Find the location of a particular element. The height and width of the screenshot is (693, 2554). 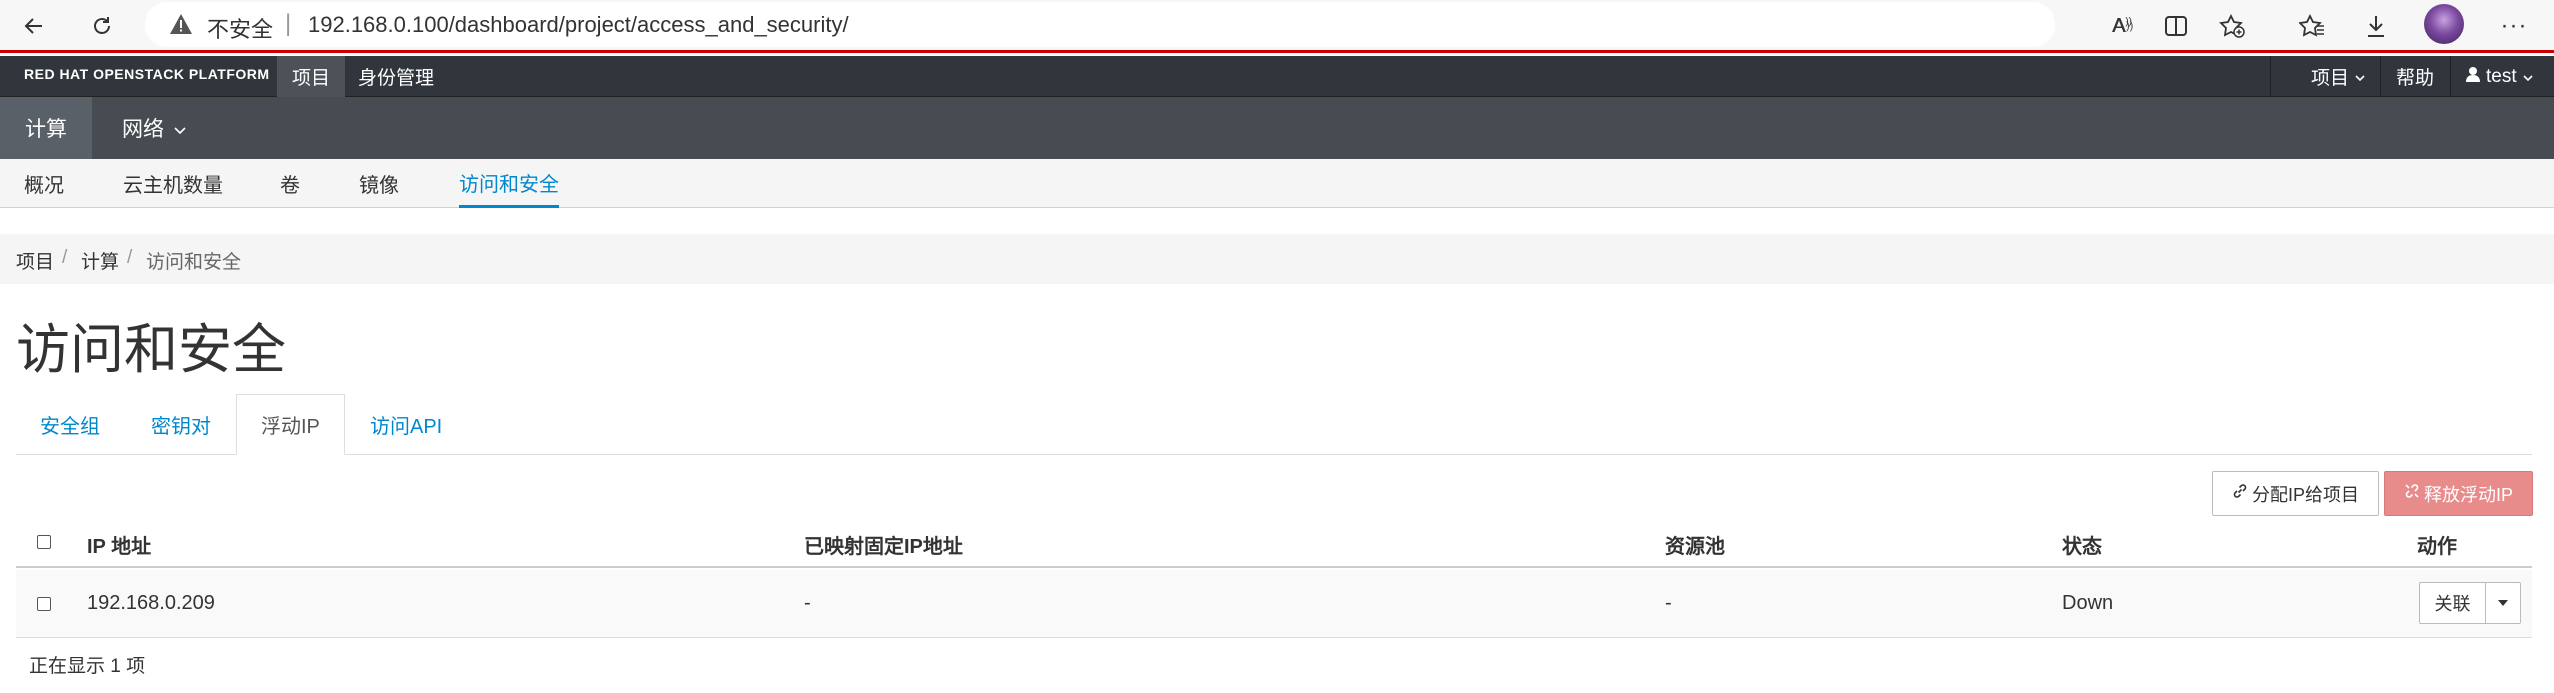

nav-overview: 概况 is located at coordinates (44, 183).